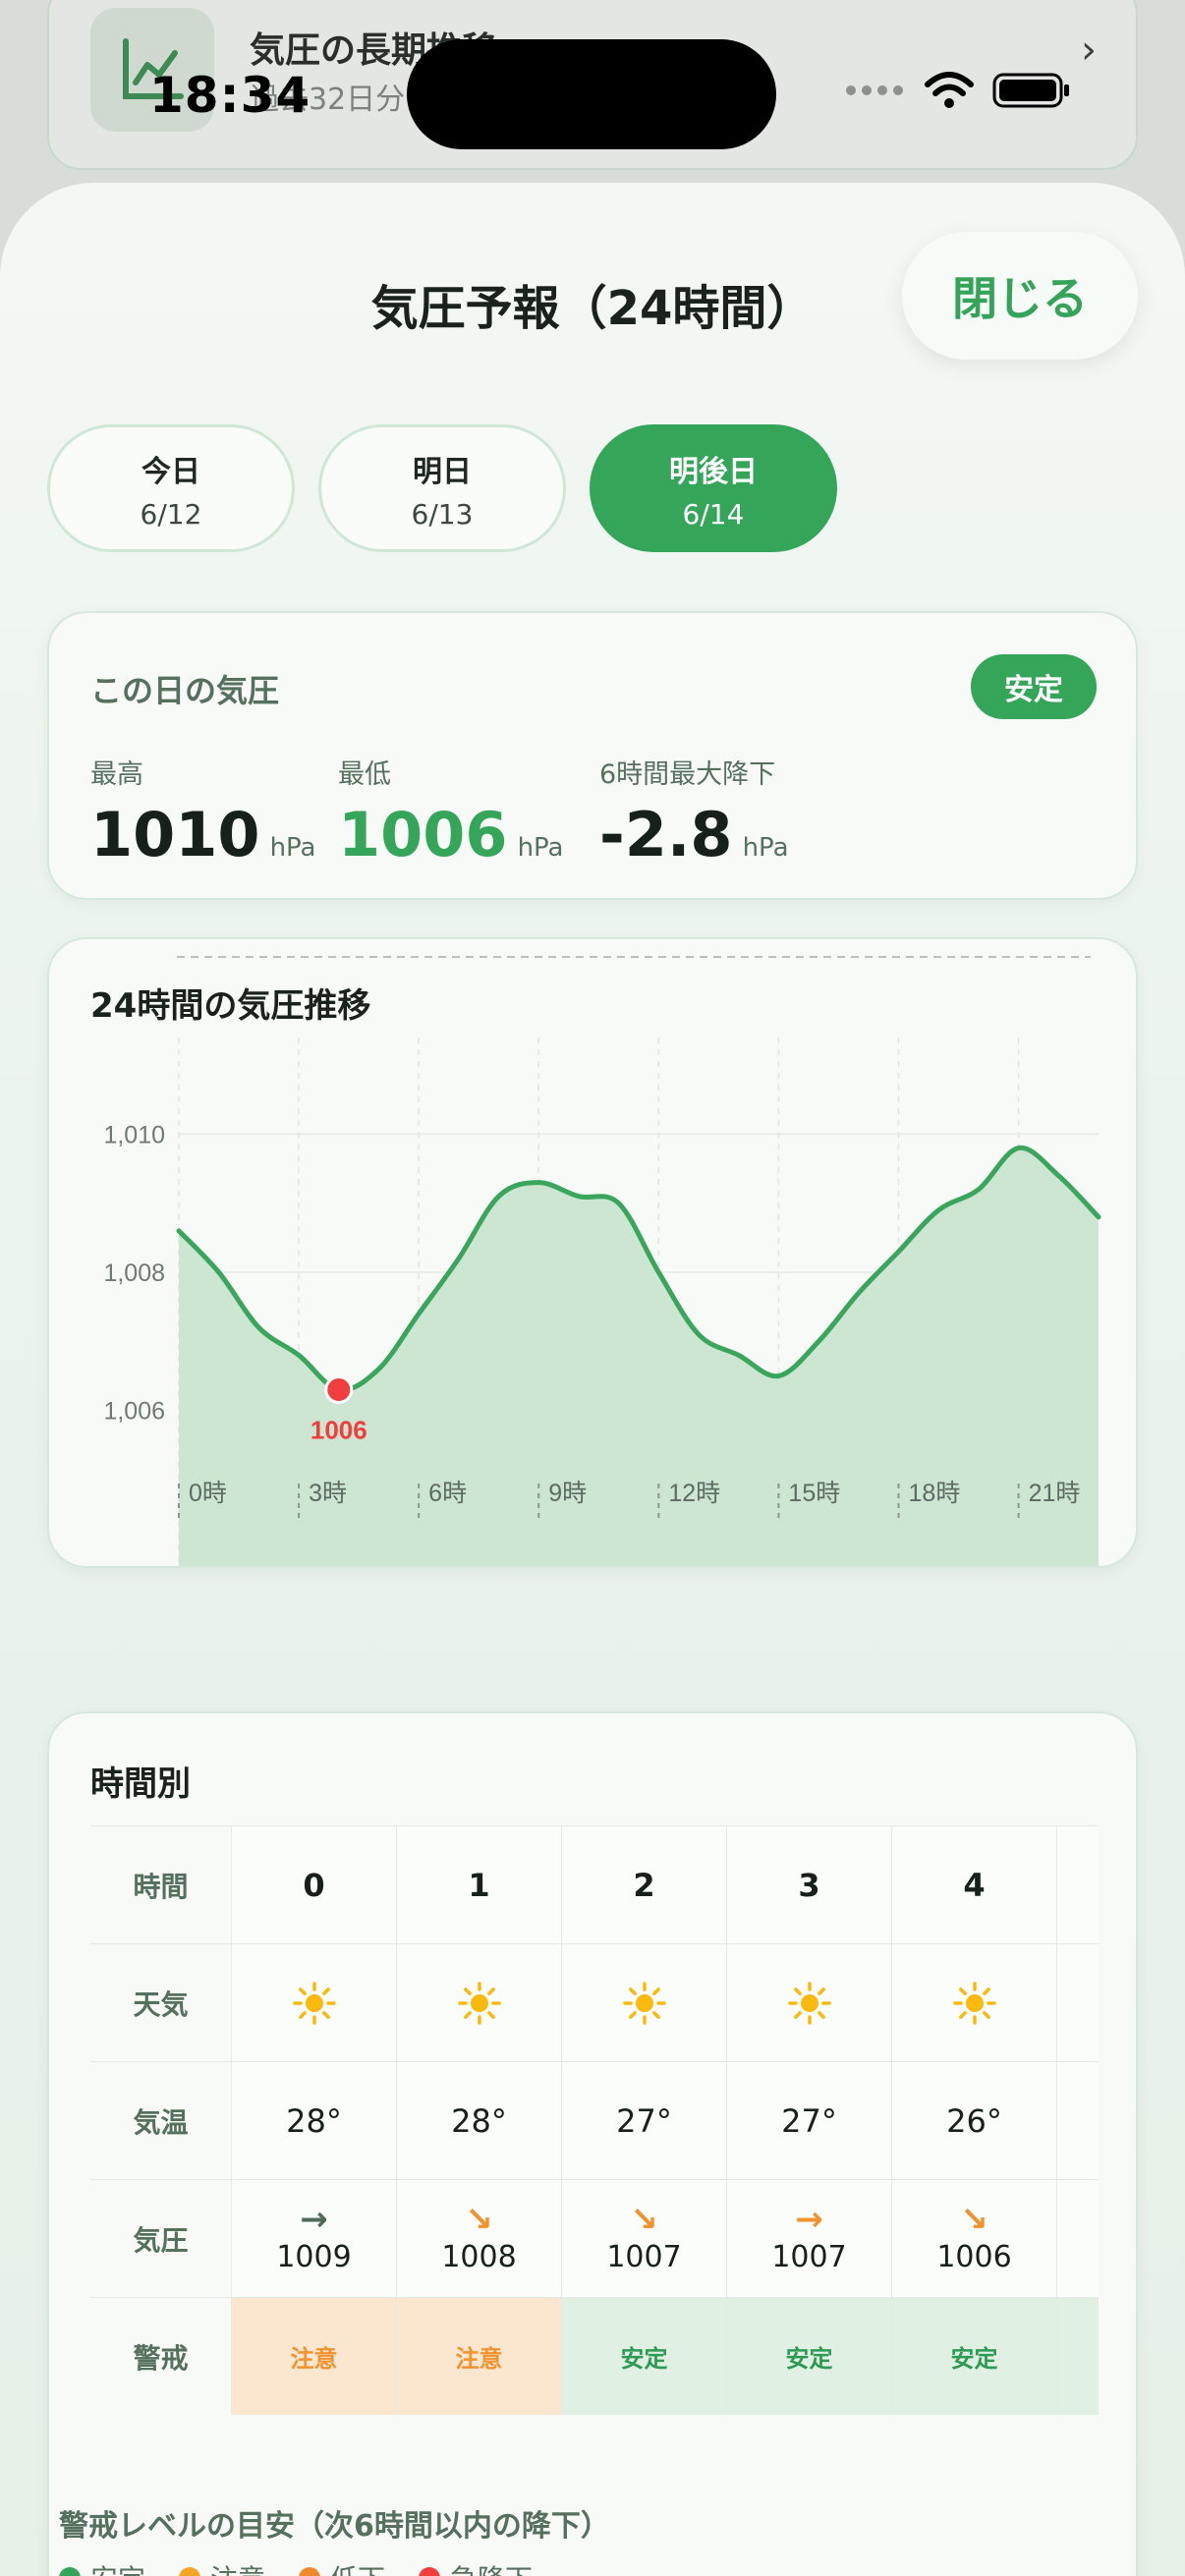 This screenshot has height=2576, width=1185. I want to click on pressure-value: 1006, so click(974, 2257).